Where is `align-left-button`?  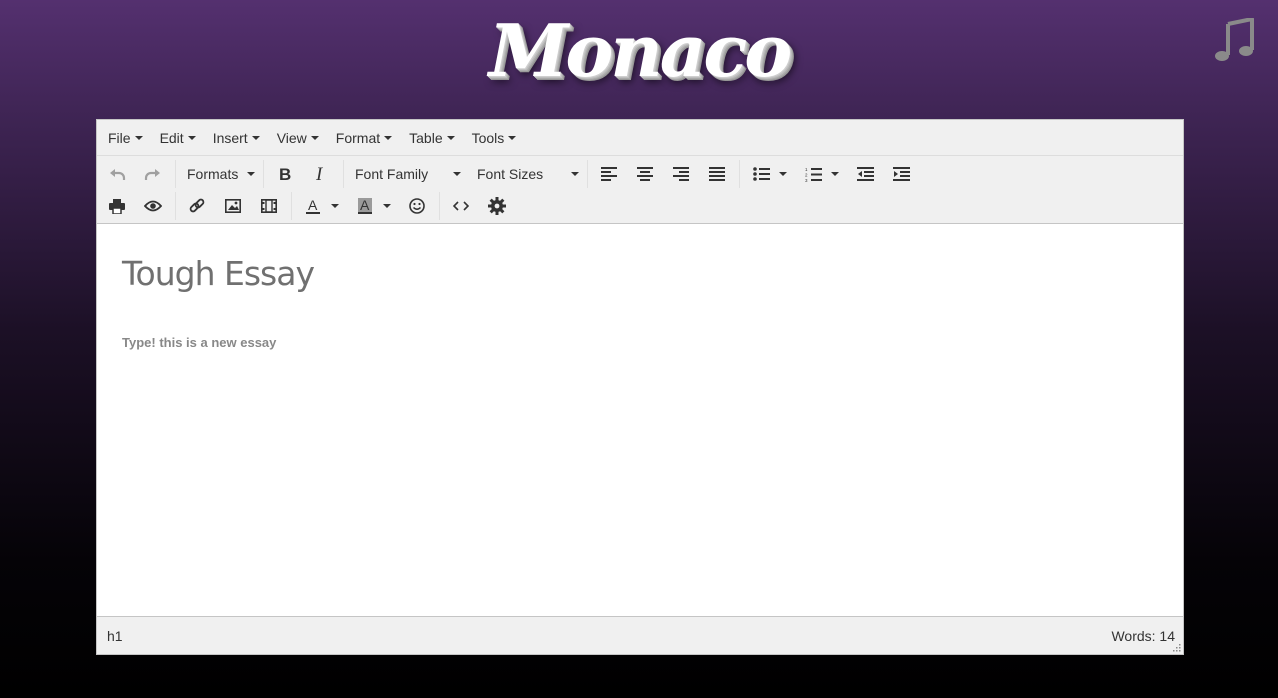
align-left-button is located at coordinates (609, 174).